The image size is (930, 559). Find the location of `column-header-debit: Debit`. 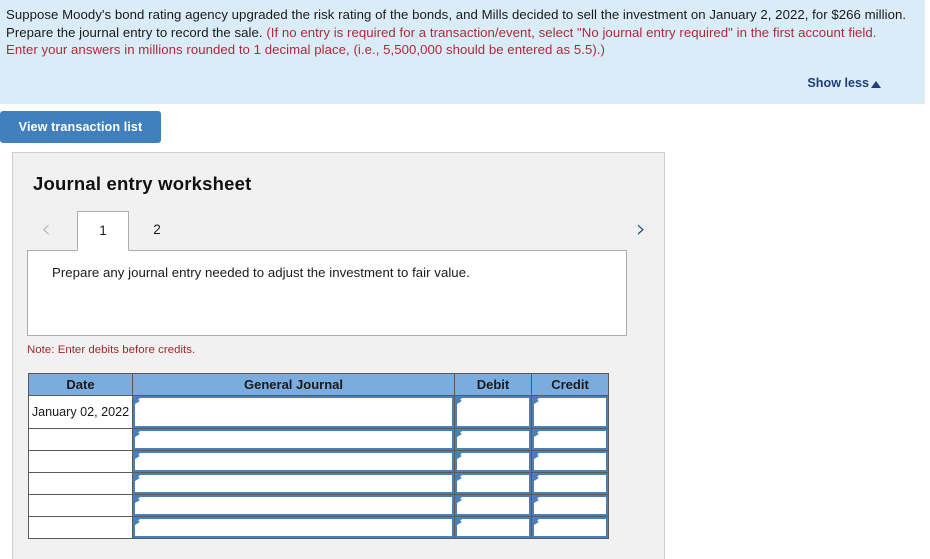

column-header-debit: Debit is located at coordinates (493, 384).